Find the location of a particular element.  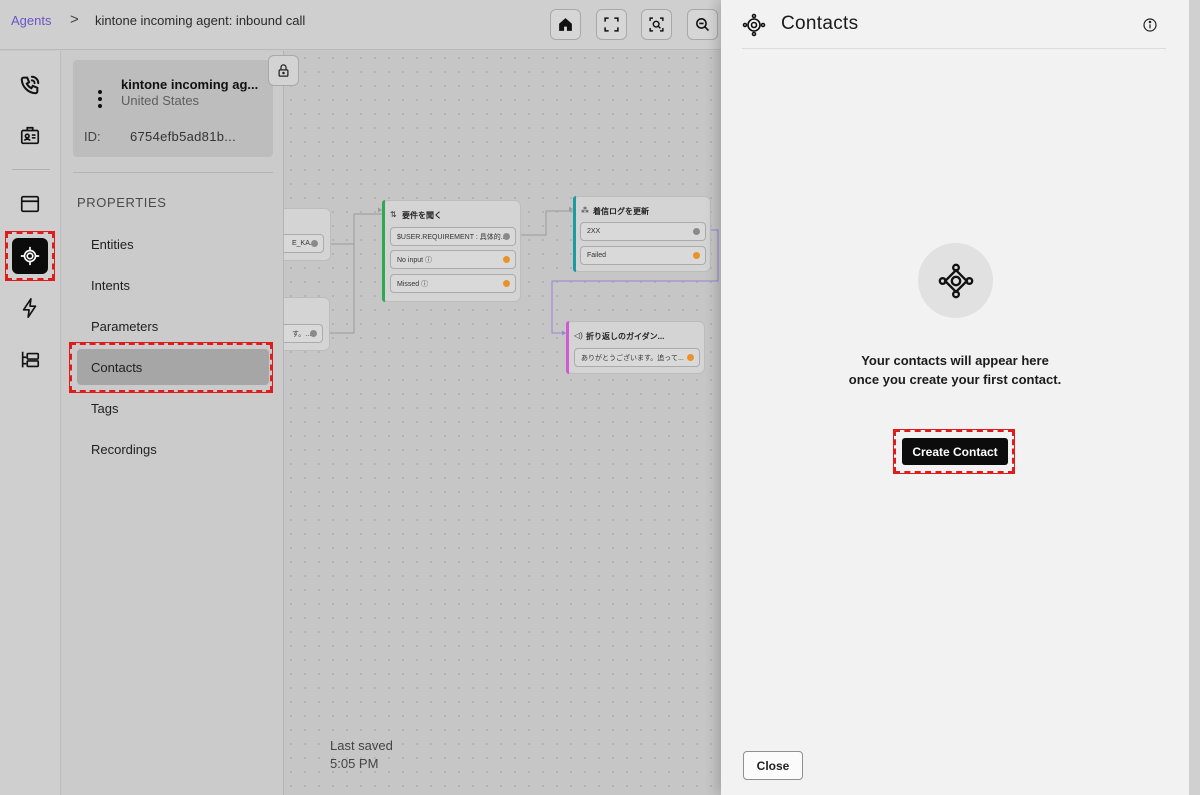

rail-properties-button is located at coordinates (30, 256).